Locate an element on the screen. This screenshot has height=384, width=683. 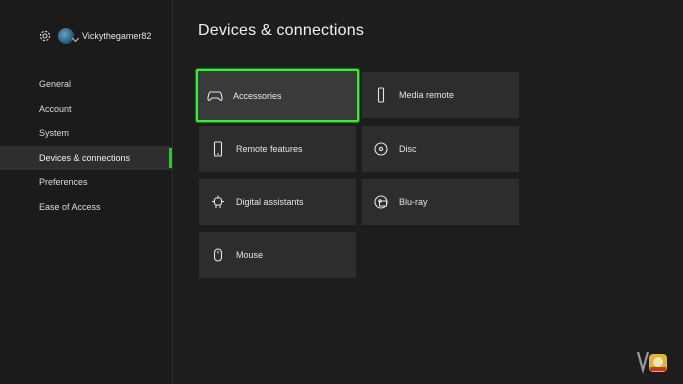
tile-label: Remote features is located at coordinates (269, 149).